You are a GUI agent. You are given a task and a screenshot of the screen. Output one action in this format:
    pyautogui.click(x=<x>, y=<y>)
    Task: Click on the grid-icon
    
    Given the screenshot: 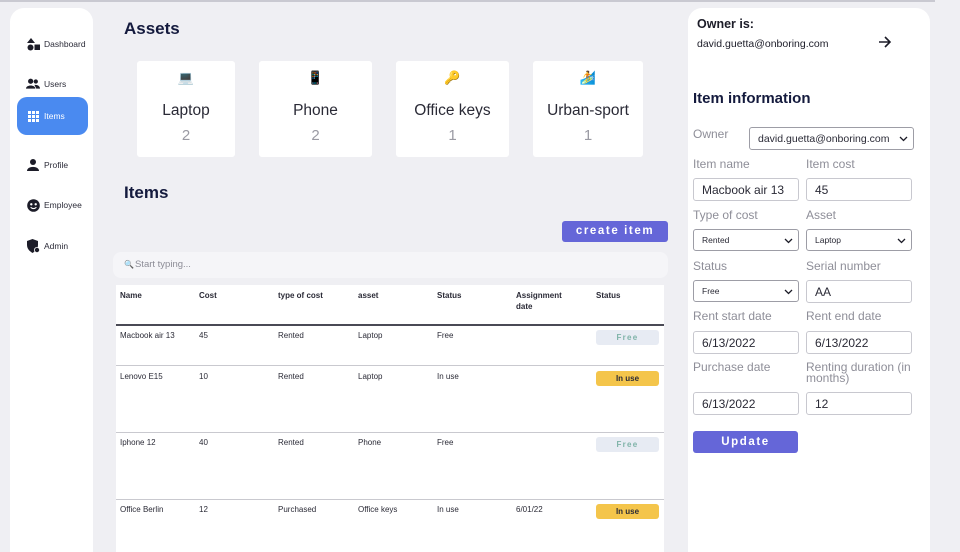 What is the action you would take?
    pyautogui.click(x=33, y=116)
    